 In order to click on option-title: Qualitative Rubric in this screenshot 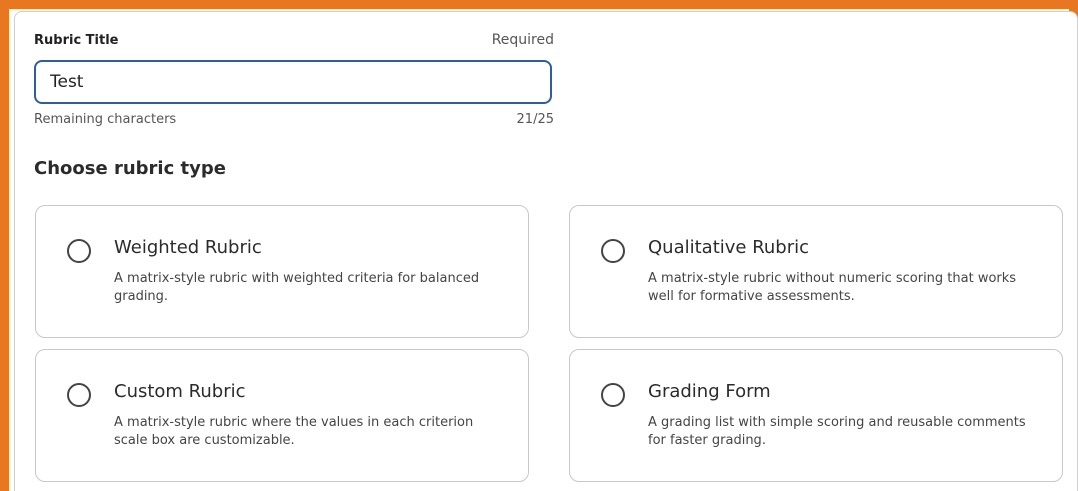, I will do `click(729, 247)`.